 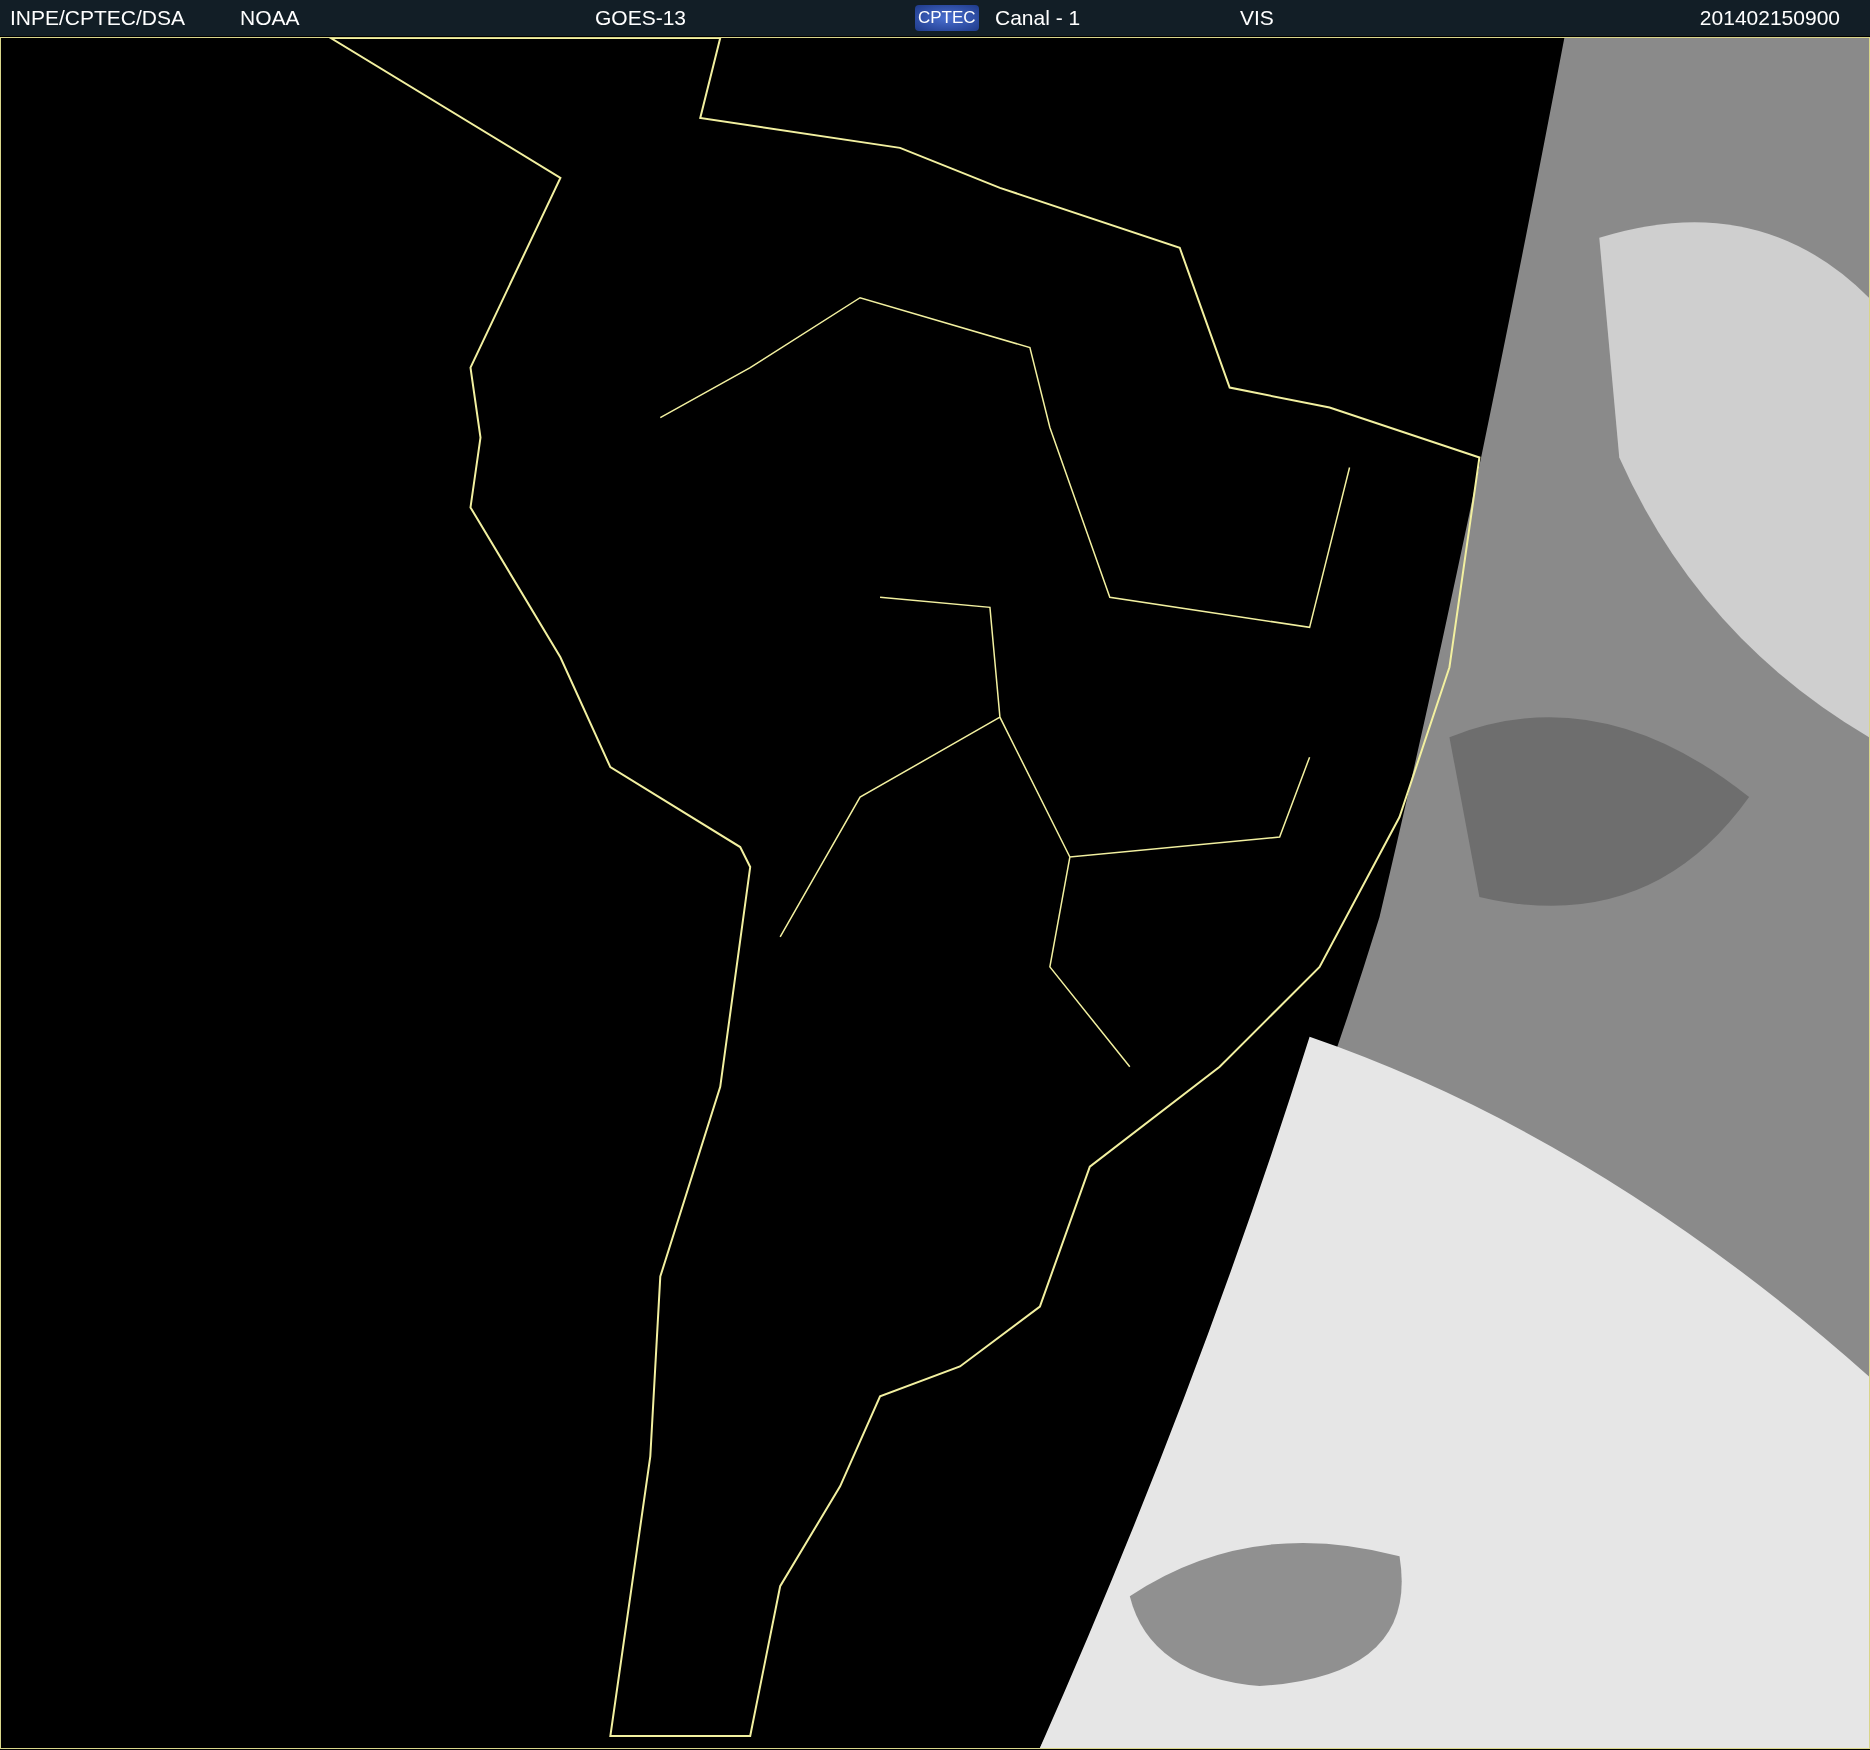 I want to click on satellite-label: GOES-13, so click(x=641, y=18).